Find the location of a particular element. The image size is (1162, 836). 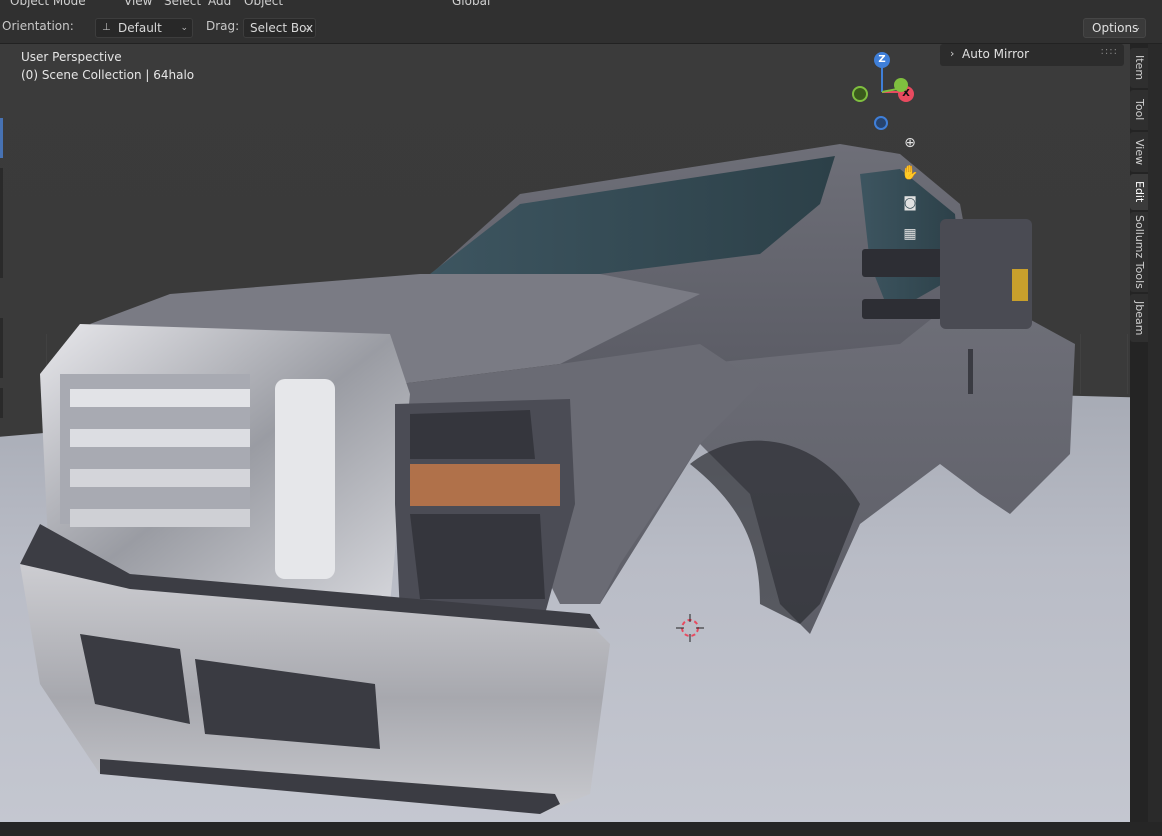

grid-perspective-icon: ▦ is located at coordinates (910, 234).